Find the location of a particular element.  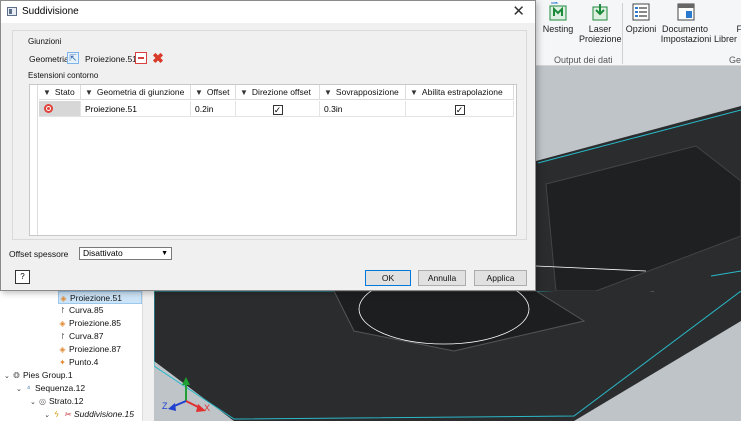

tree-scrollbar is located at coordinates (148, 356).